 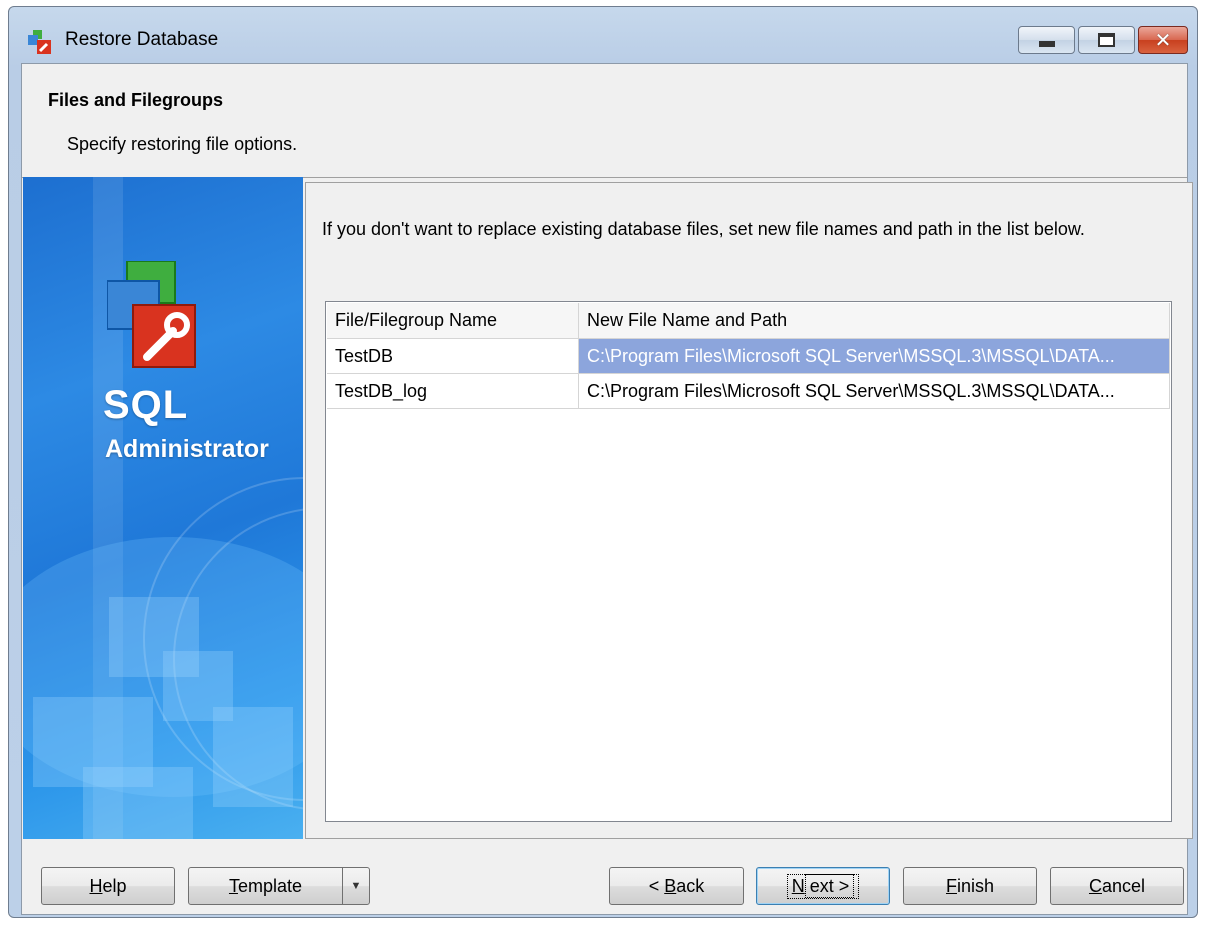 I want to click on template-dropdown-button: ▼, so click(x=356, y=886).